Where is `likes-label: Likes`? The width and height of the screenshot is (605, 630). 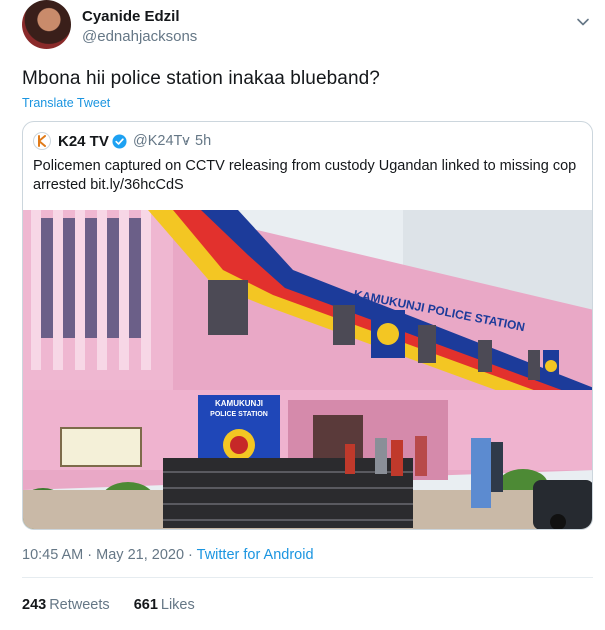
likes-label: Likes is located at coordinates (177, 605).